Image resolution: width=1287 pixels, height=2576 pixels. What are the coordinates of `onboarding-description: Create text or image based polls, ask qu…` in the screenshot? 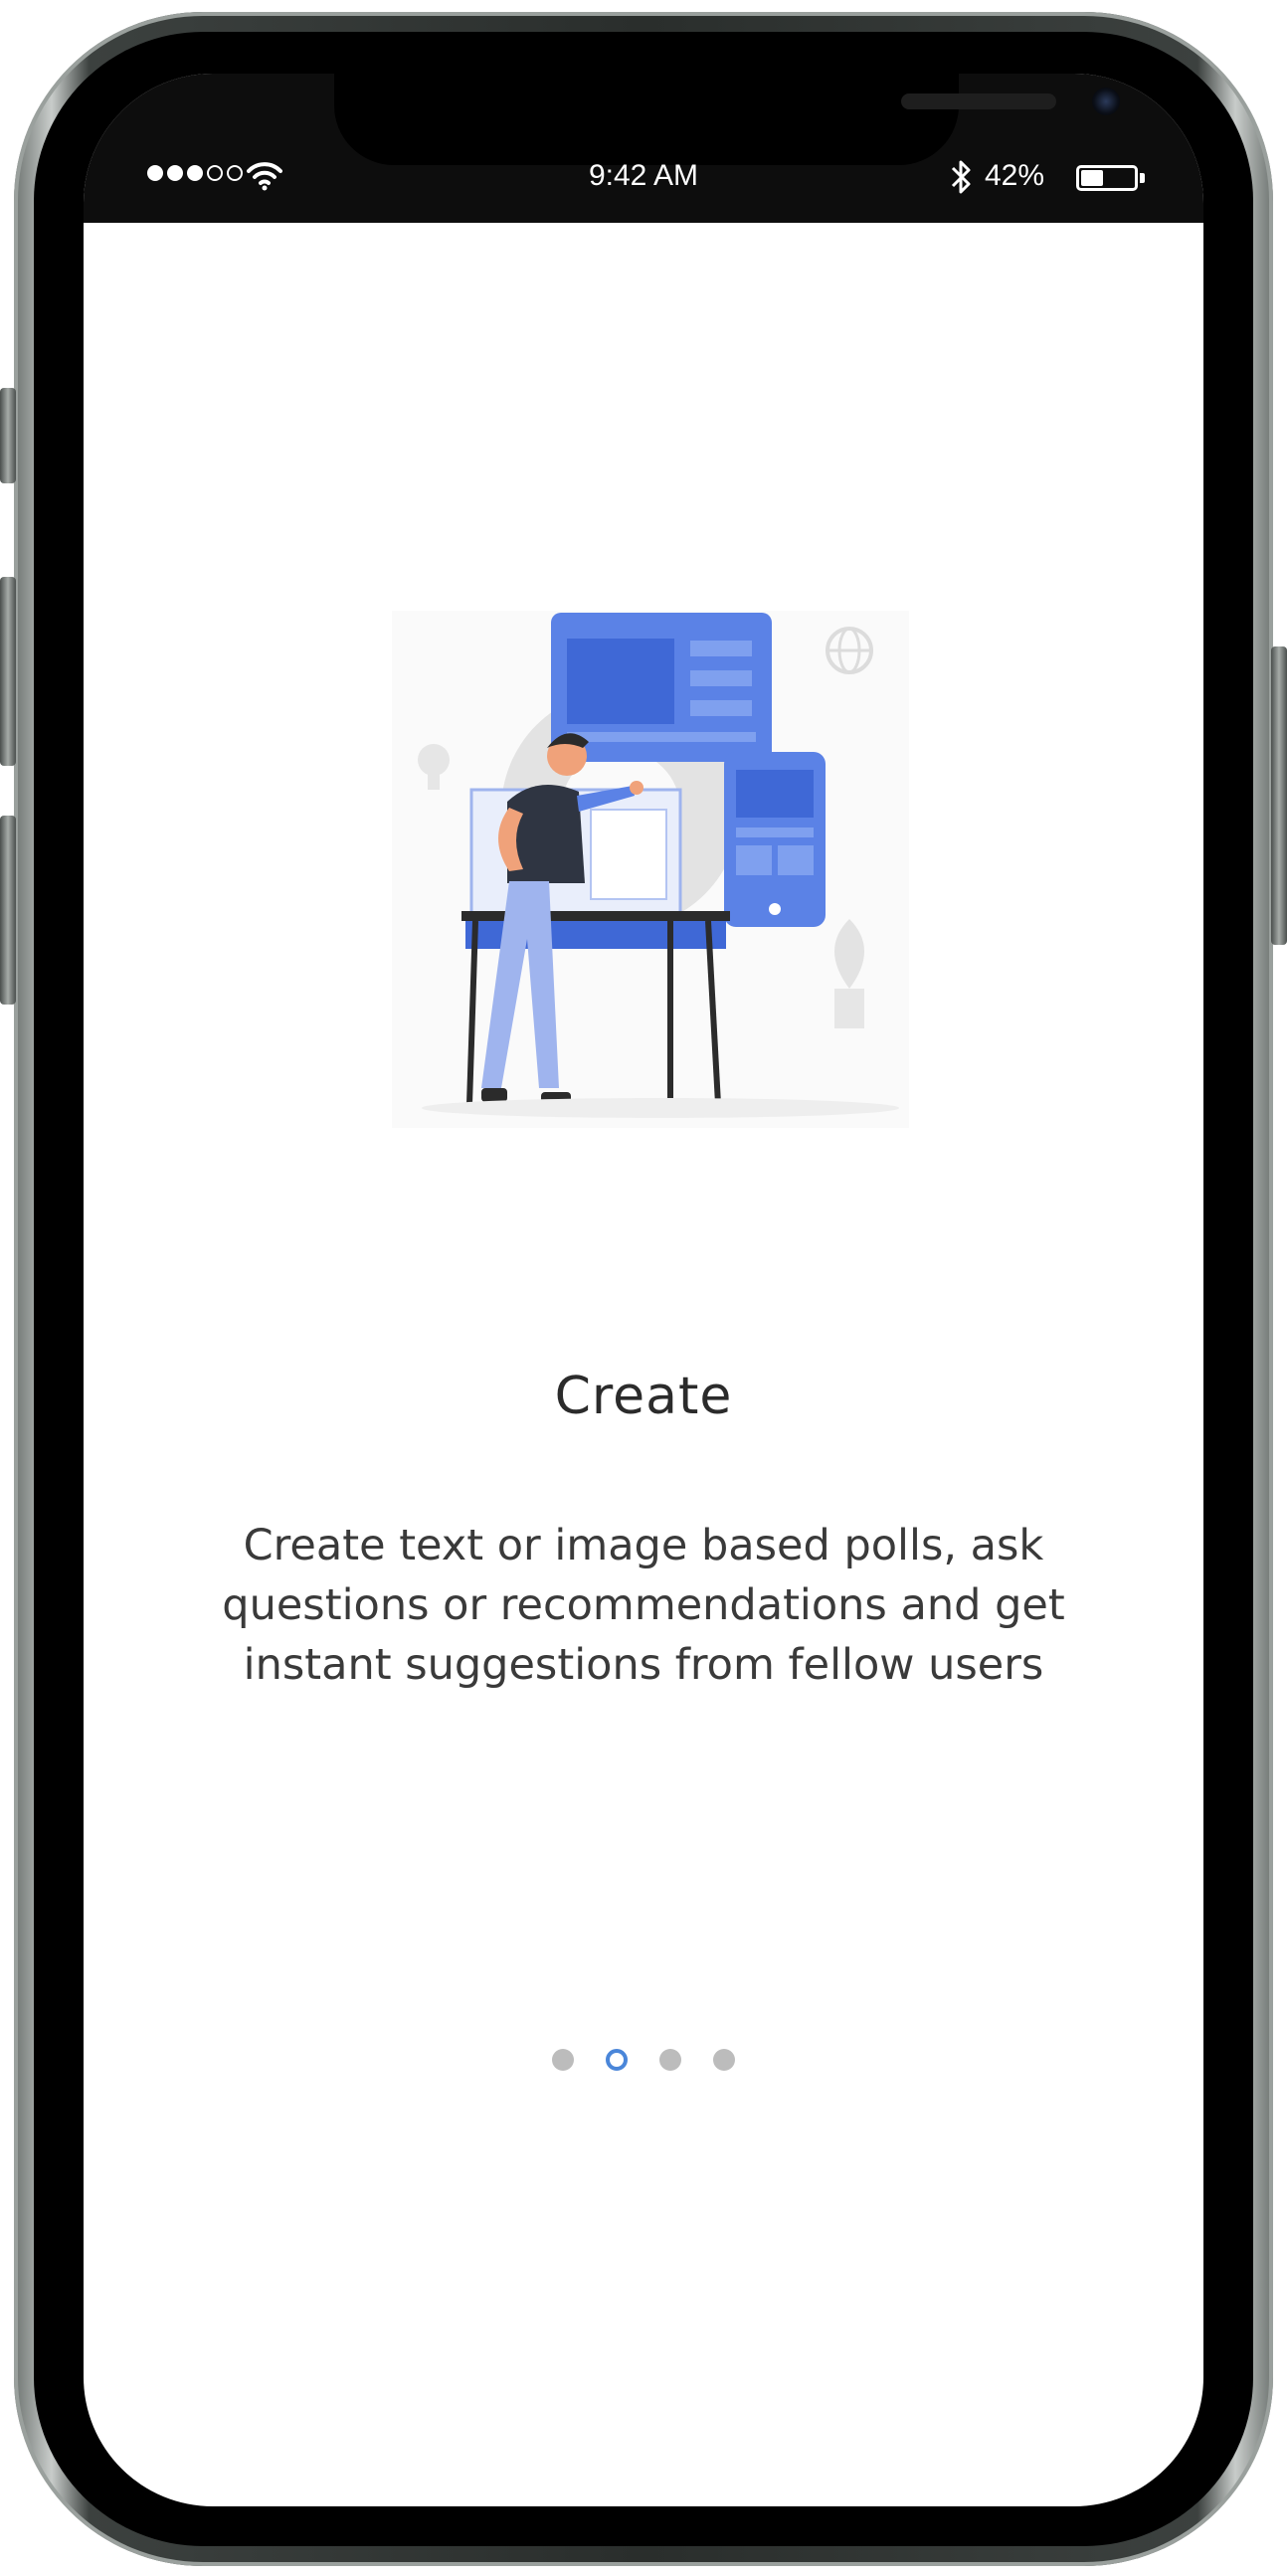 It's located at (643, 1605).